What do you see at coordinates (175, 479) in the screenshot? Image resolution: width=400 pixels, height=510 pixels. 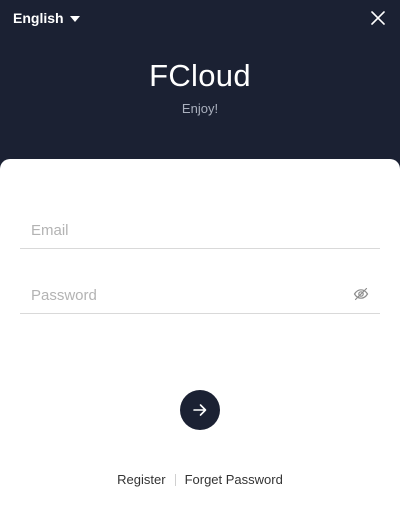 I see `link-divider` at bounding box center [175, 479].